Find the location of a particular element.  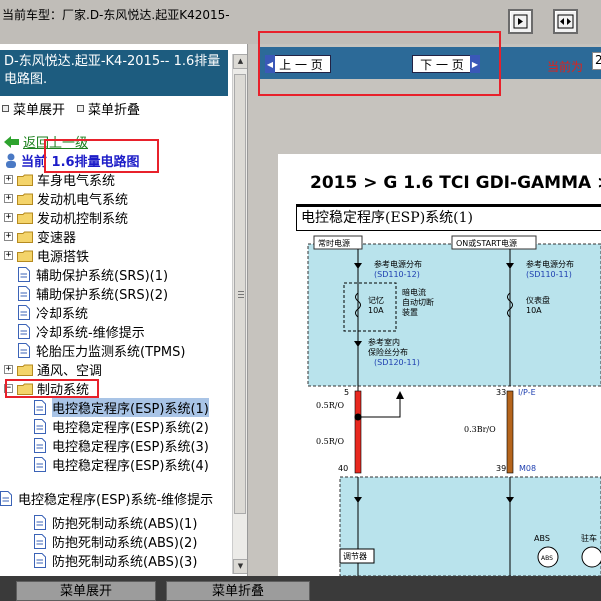

wire-right: 0.3Br/O is located at coordinates (480, 429).